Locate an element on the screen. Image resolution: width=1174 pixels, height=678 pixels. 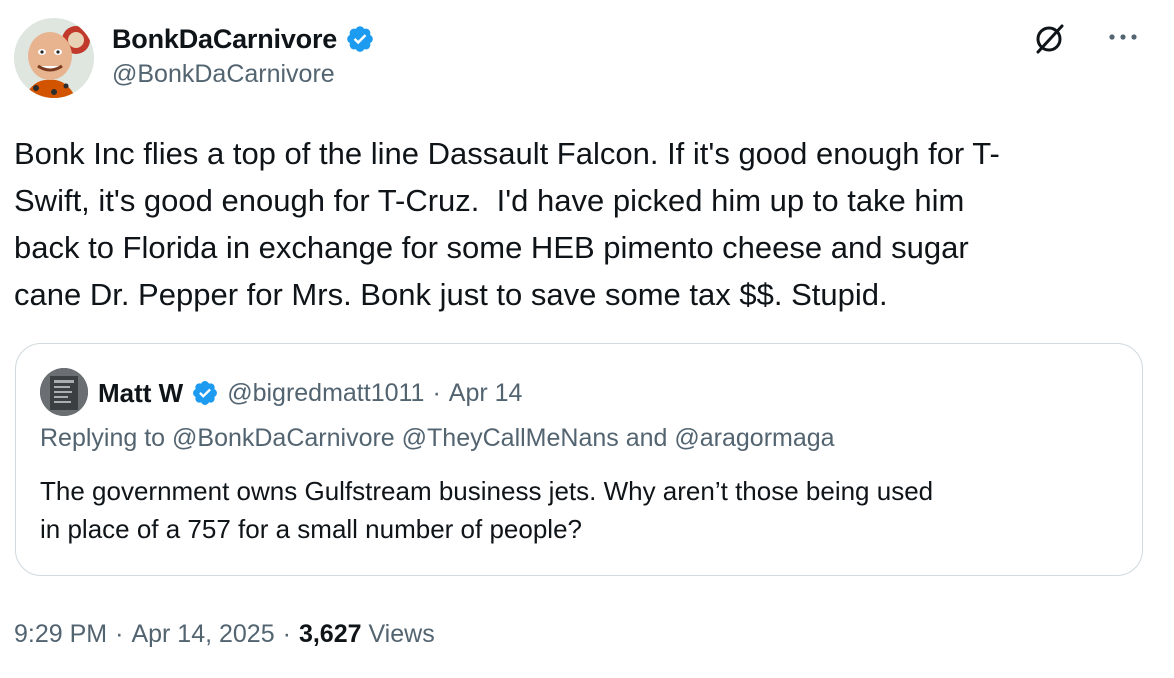
quoted-avatar-image is located at coordinates (64, 392).